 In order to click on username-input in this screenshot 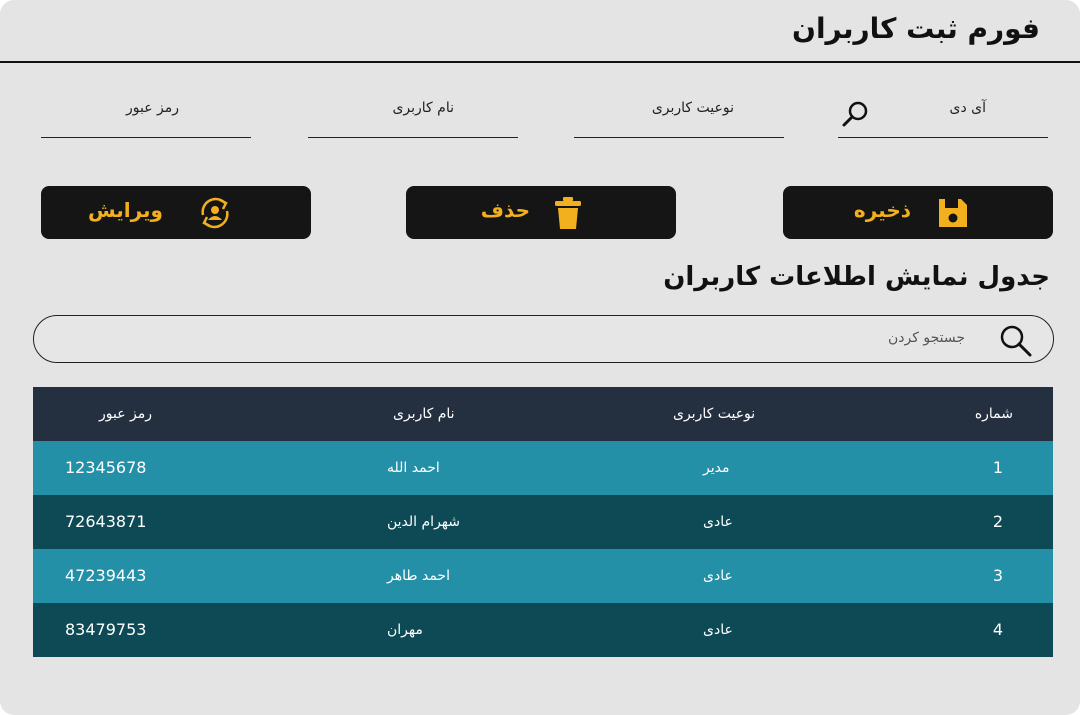, I will do `click(413, 116)`.